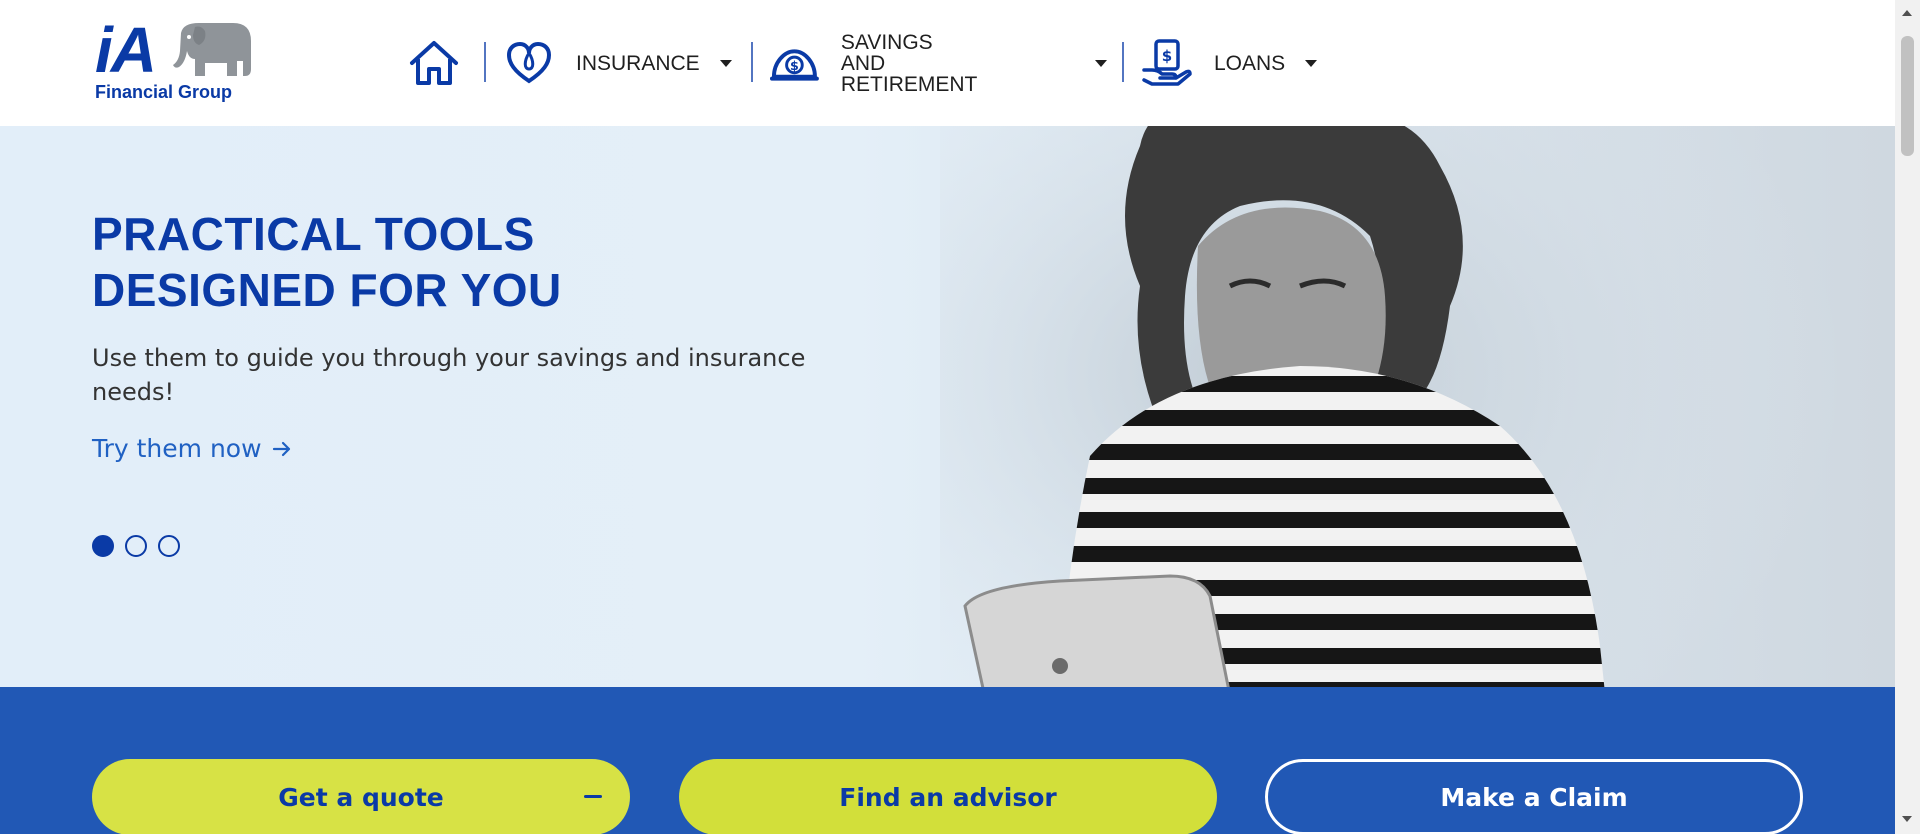 This screenshot has height=834, width=1920. I want to click on find-an-advisor-label: Find an advisor, so click(948, 797).